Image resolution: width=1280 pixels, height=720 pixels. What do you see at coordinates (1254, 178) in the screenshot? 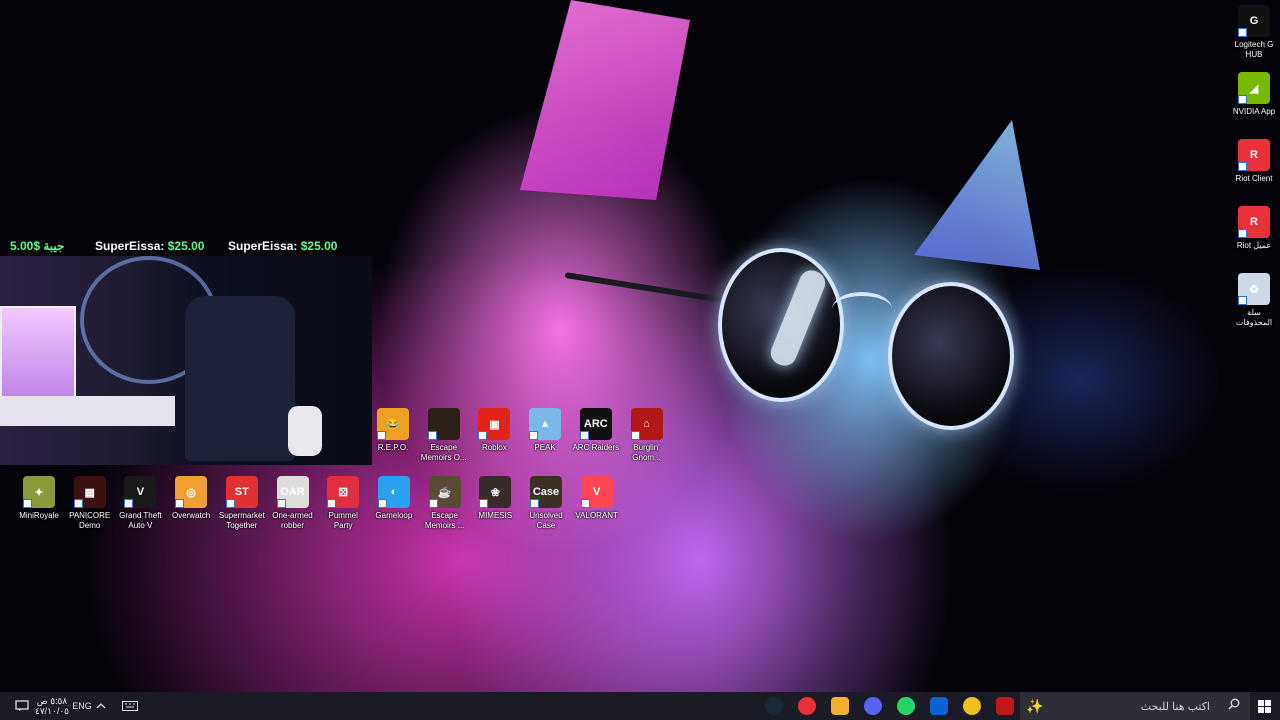
I see `desktop-icon-label: Riot Client` at bounding box center [1254, 178].